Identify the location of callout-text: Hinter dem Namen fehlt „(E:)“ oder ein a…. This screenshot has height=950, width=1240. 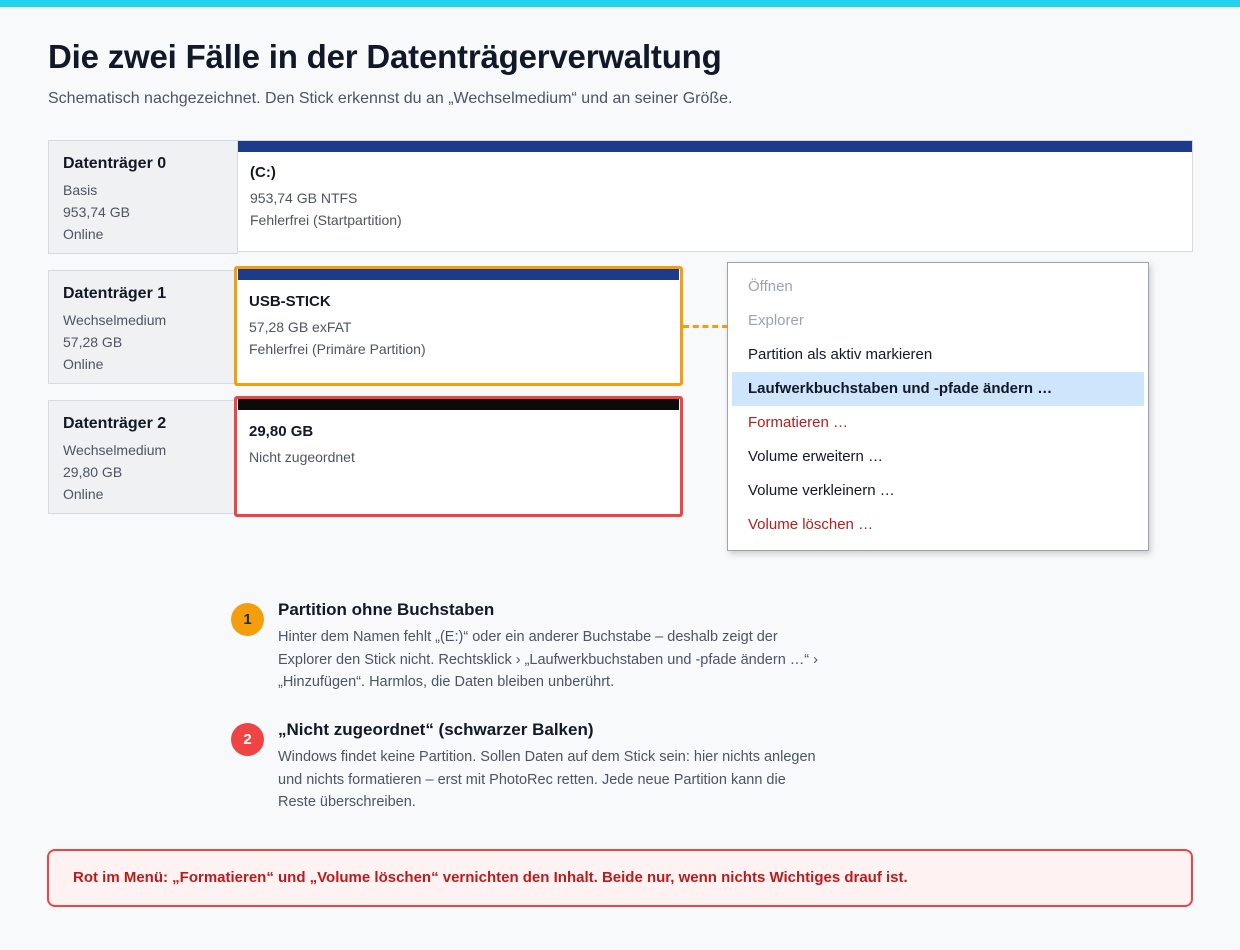
(548, 659).